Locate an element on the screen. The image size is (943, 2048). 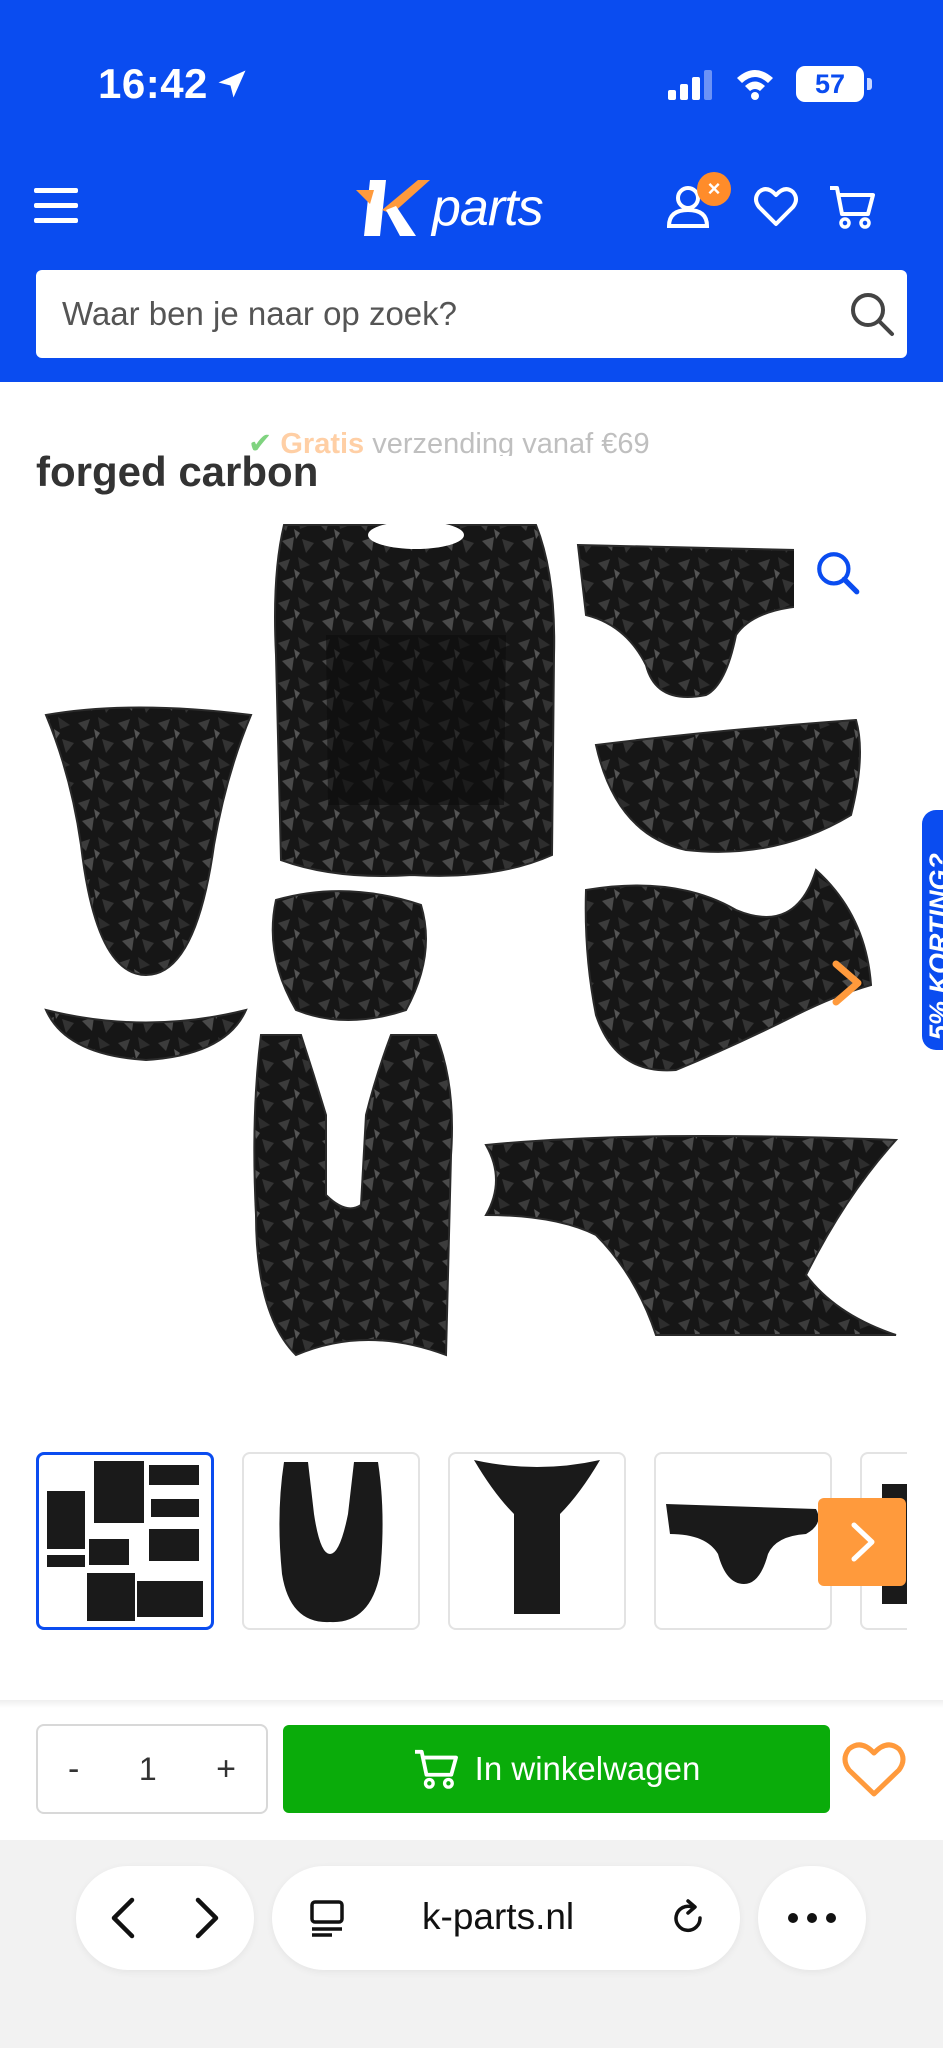
quantity-plus-button: + is located at coordinates (226, 1769).